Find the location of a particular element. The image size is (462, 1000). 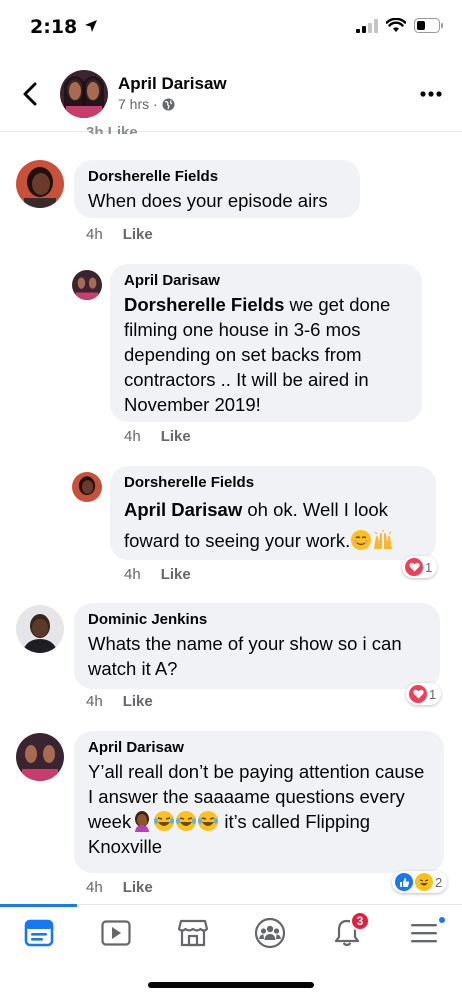

tab-news-feed is located at coordinates (38, 932).